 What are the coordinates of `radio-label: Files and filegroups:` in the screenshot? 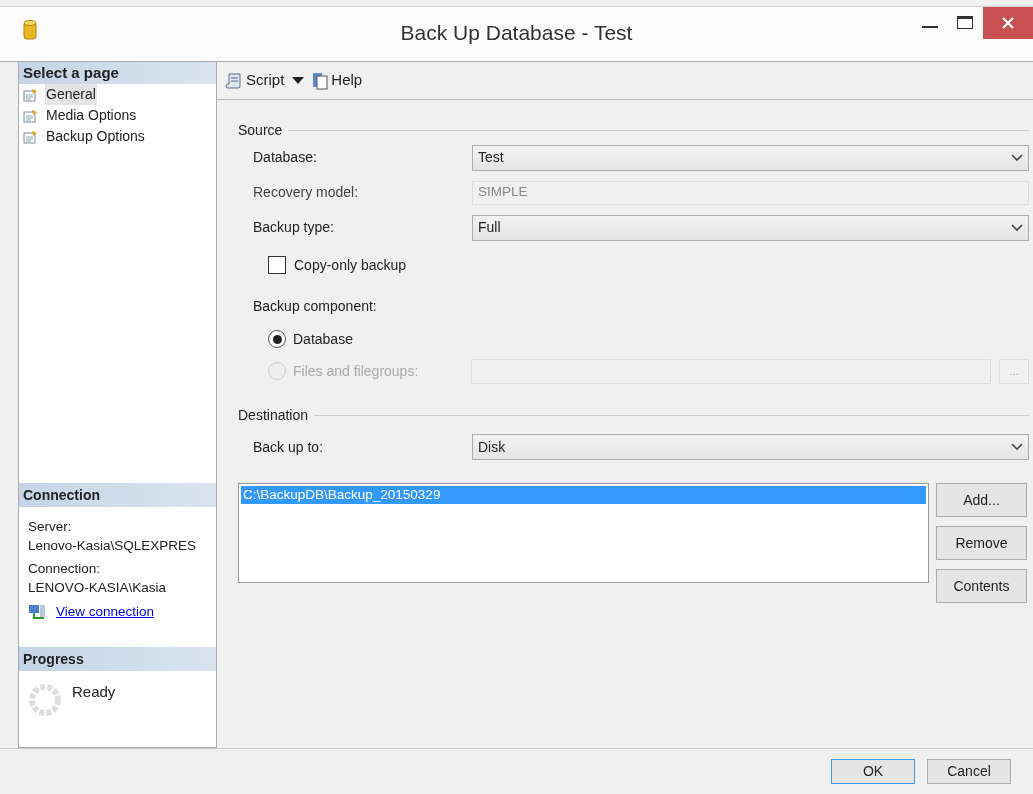 It's located at (356, 371).